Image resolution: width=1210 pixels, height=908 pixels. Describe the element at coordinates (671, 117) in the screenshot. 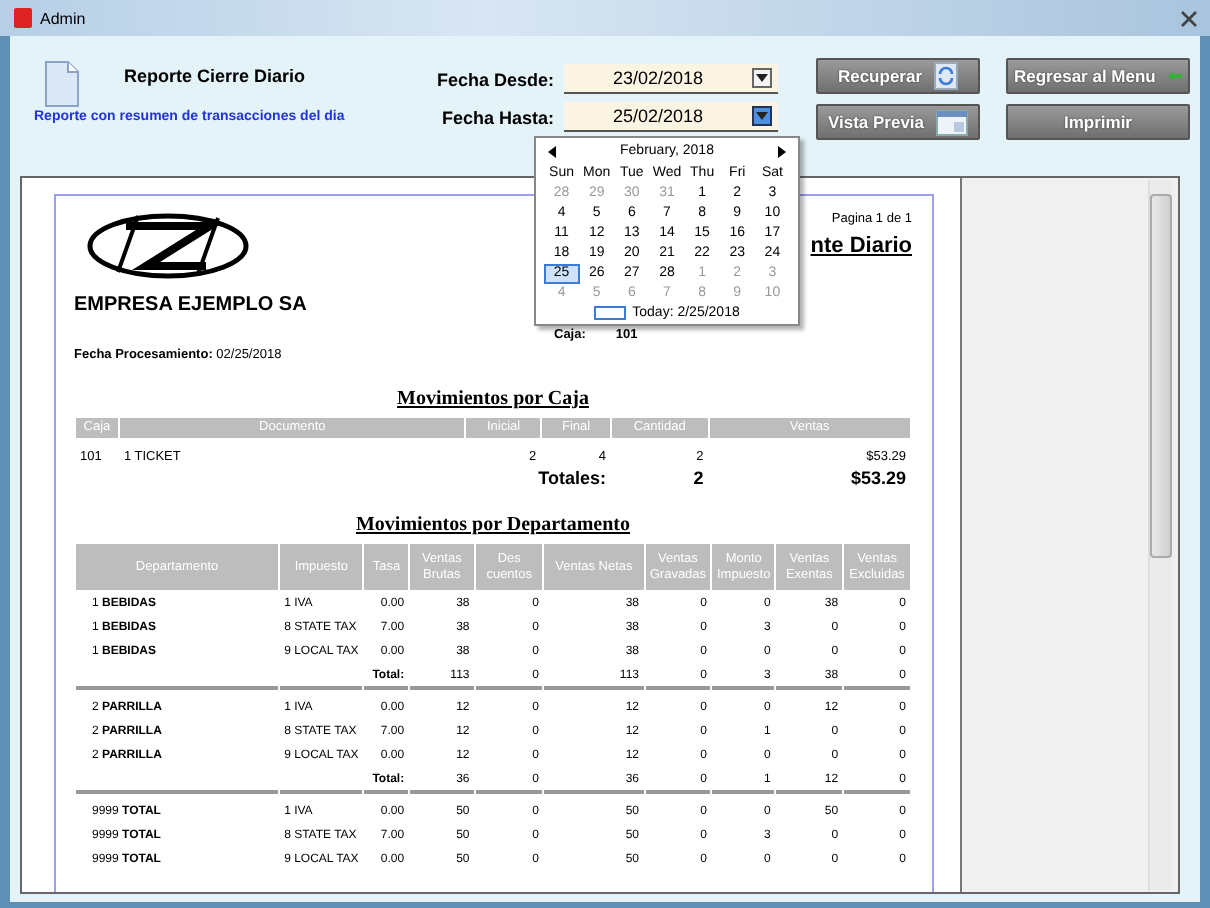

I see `date-field: 25/02/2018` at that location.